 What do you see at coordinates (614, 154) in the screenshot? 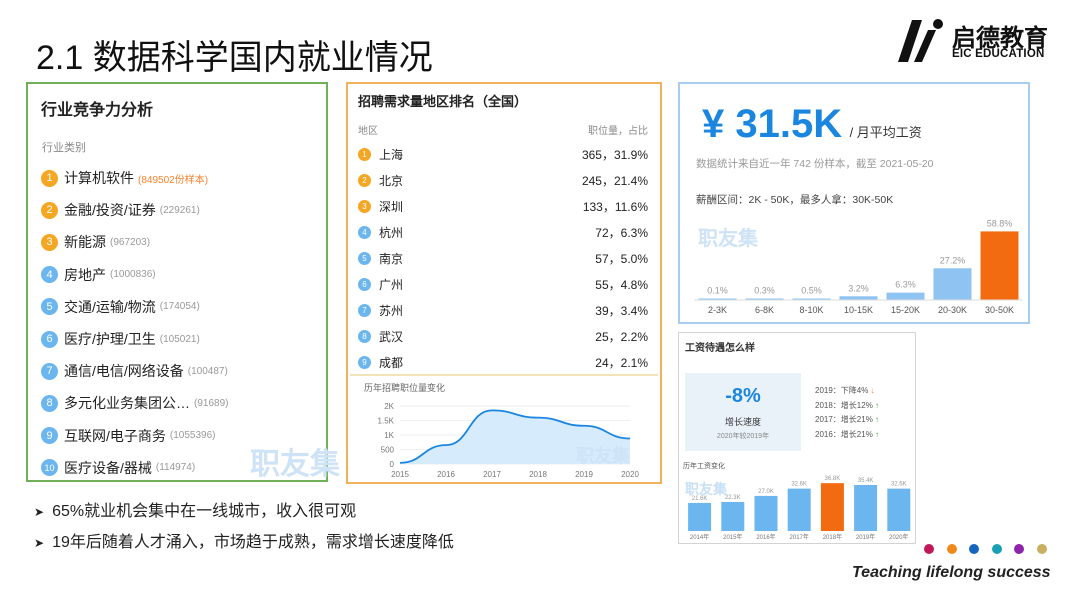
I see `region-value: 365，31.9%` at bounding box center [614, 154].